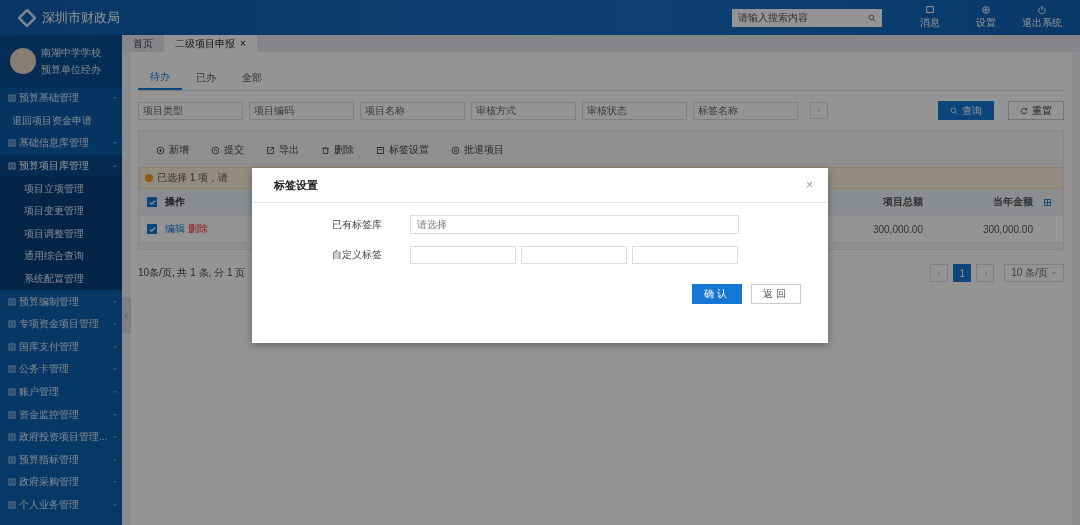 The width and height of the screenshot is (1080, 525). Describe the element at coordinates (192, 273) in the screenshot. I see `pagination-summary: 10条/页, 共 1 条, 分 1 页` at that location.